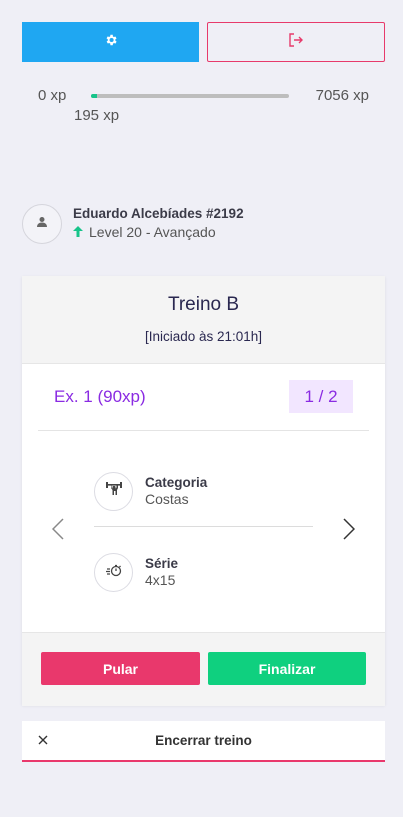 The image size is (403, 817). I want to click on end-workout-label: Encerrar treino, so click(203, 740).